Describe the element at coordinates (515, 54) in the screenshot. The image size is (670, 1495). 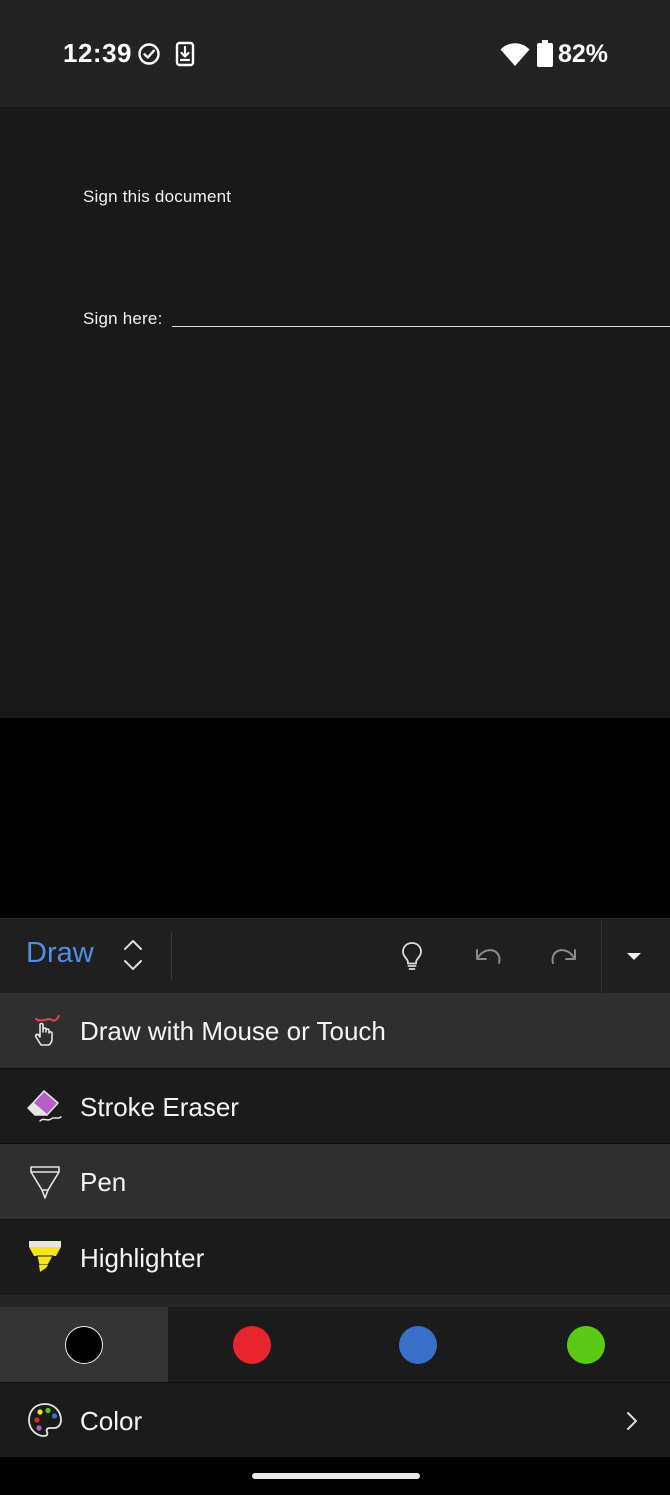
I see `wifi-icon` at that location.